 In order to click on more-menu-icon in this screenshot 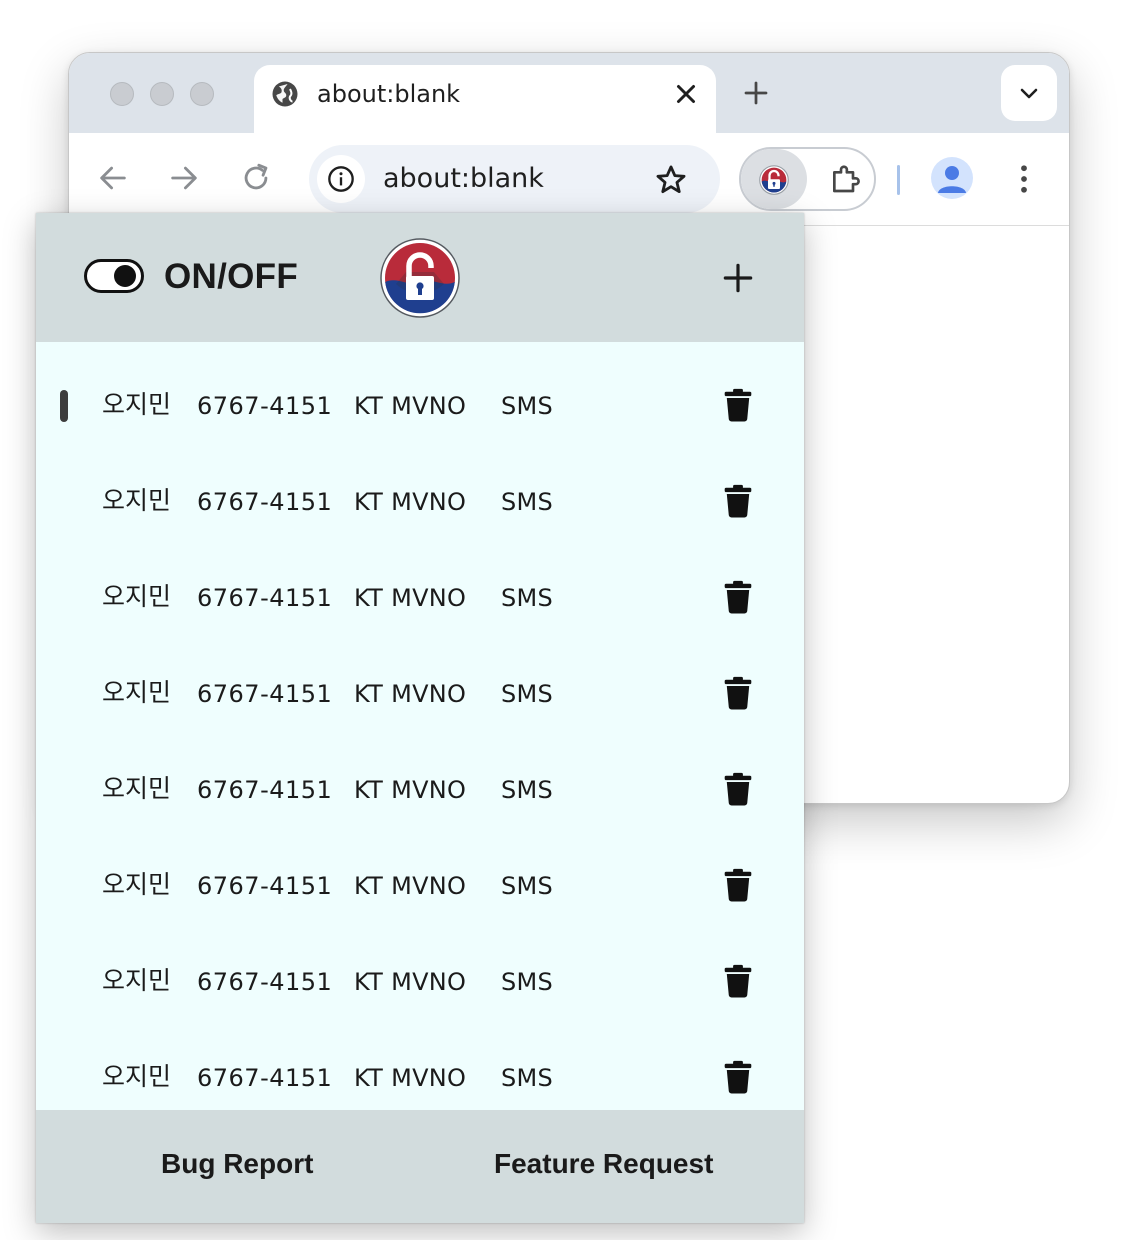, I will do `click(1024, 179)`.